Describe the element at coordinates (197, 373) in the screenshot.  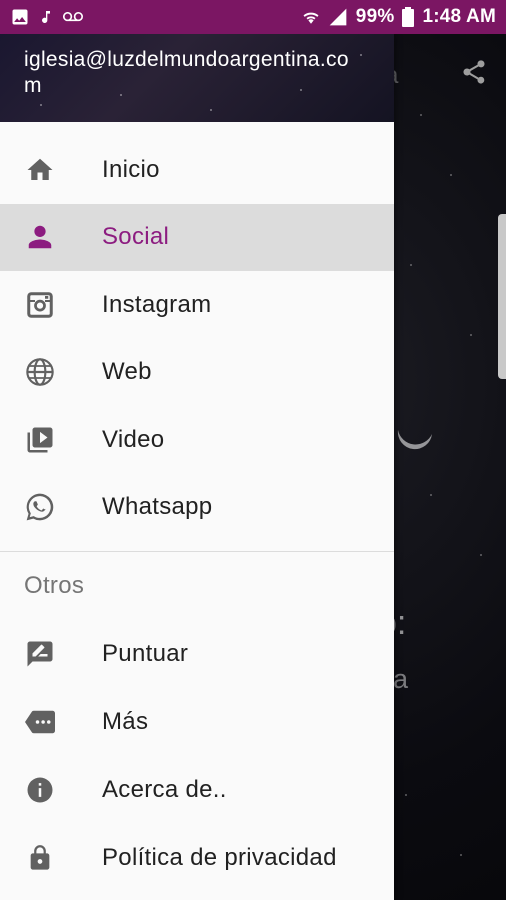
I see `menu-item-web: Web` at that location.